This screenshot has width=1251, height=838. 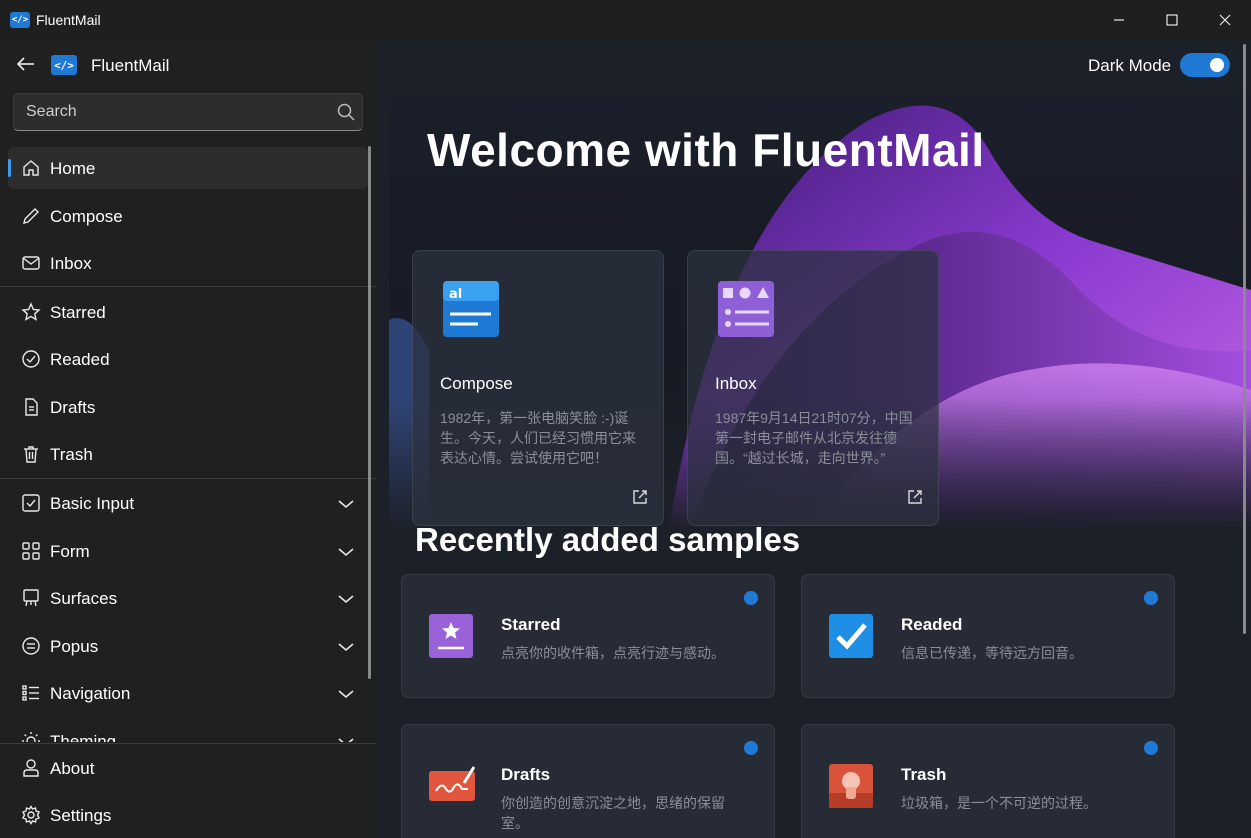 What do you see at coordinates (84, 598) in the screenshot?
I see `nav-item-label: Surfaces` at bounding box center [84, 598].